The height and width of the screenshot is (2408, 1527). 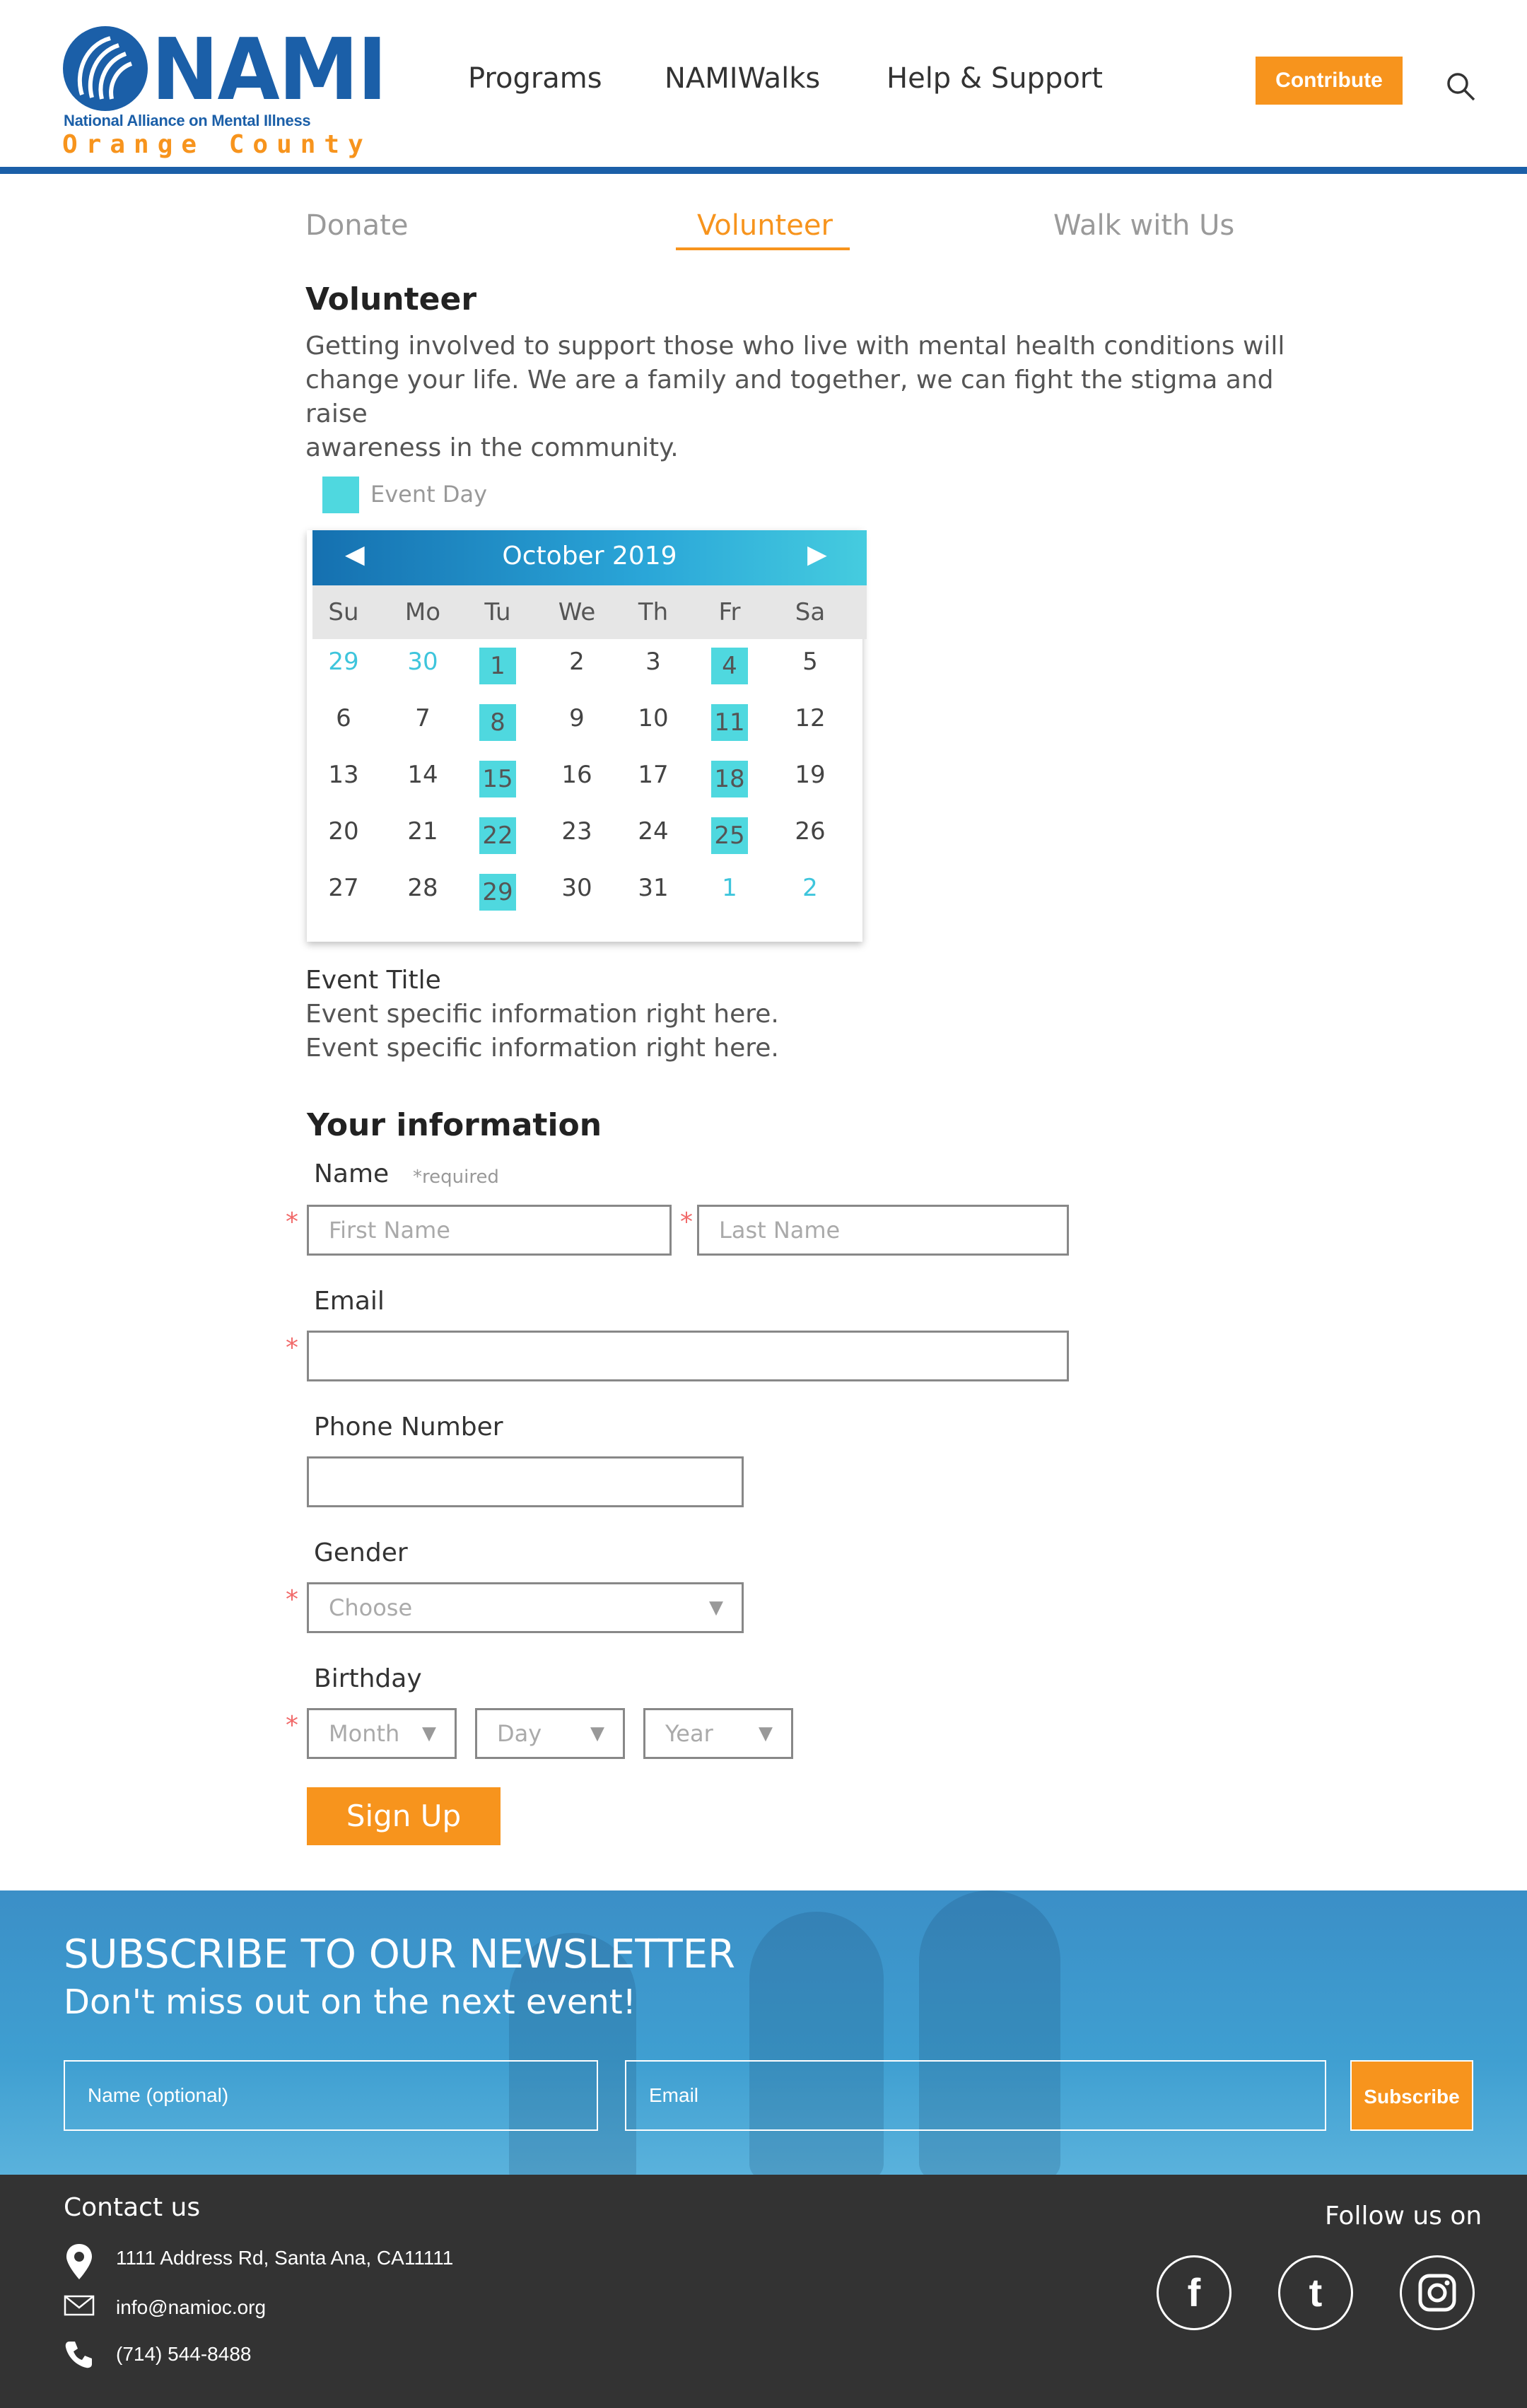 I want to click on calendar-day: 20, so click(x=343, y=831).